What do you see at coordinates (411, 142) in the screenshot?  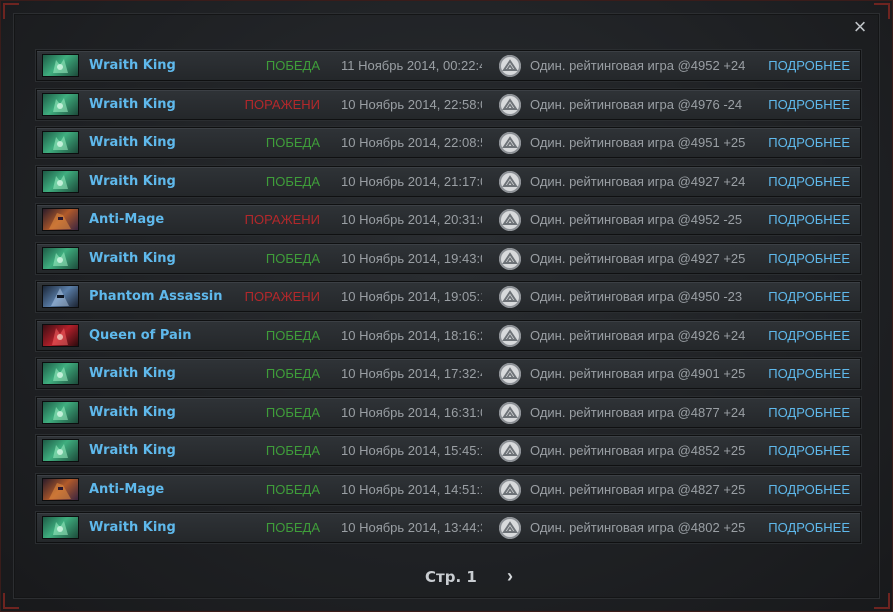 I see `match-date: 10 Ноябрь 2014, 22:08:5` at bounding box center [411, 142].